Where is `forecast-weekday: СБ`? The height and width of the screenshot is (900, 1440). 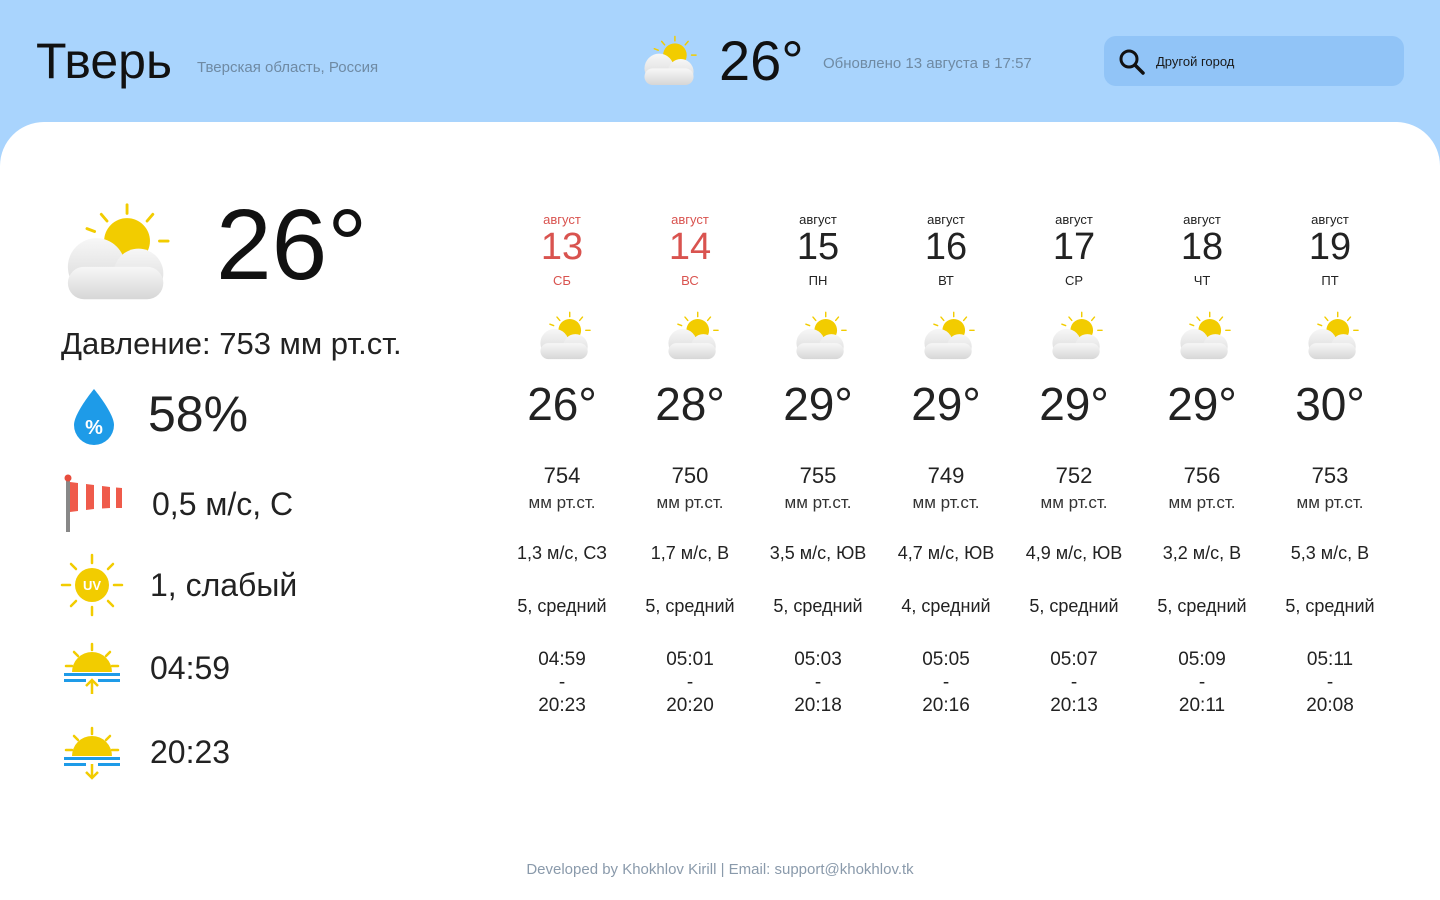
forecast-weekday: СБ is located at coordinates (562, 280).